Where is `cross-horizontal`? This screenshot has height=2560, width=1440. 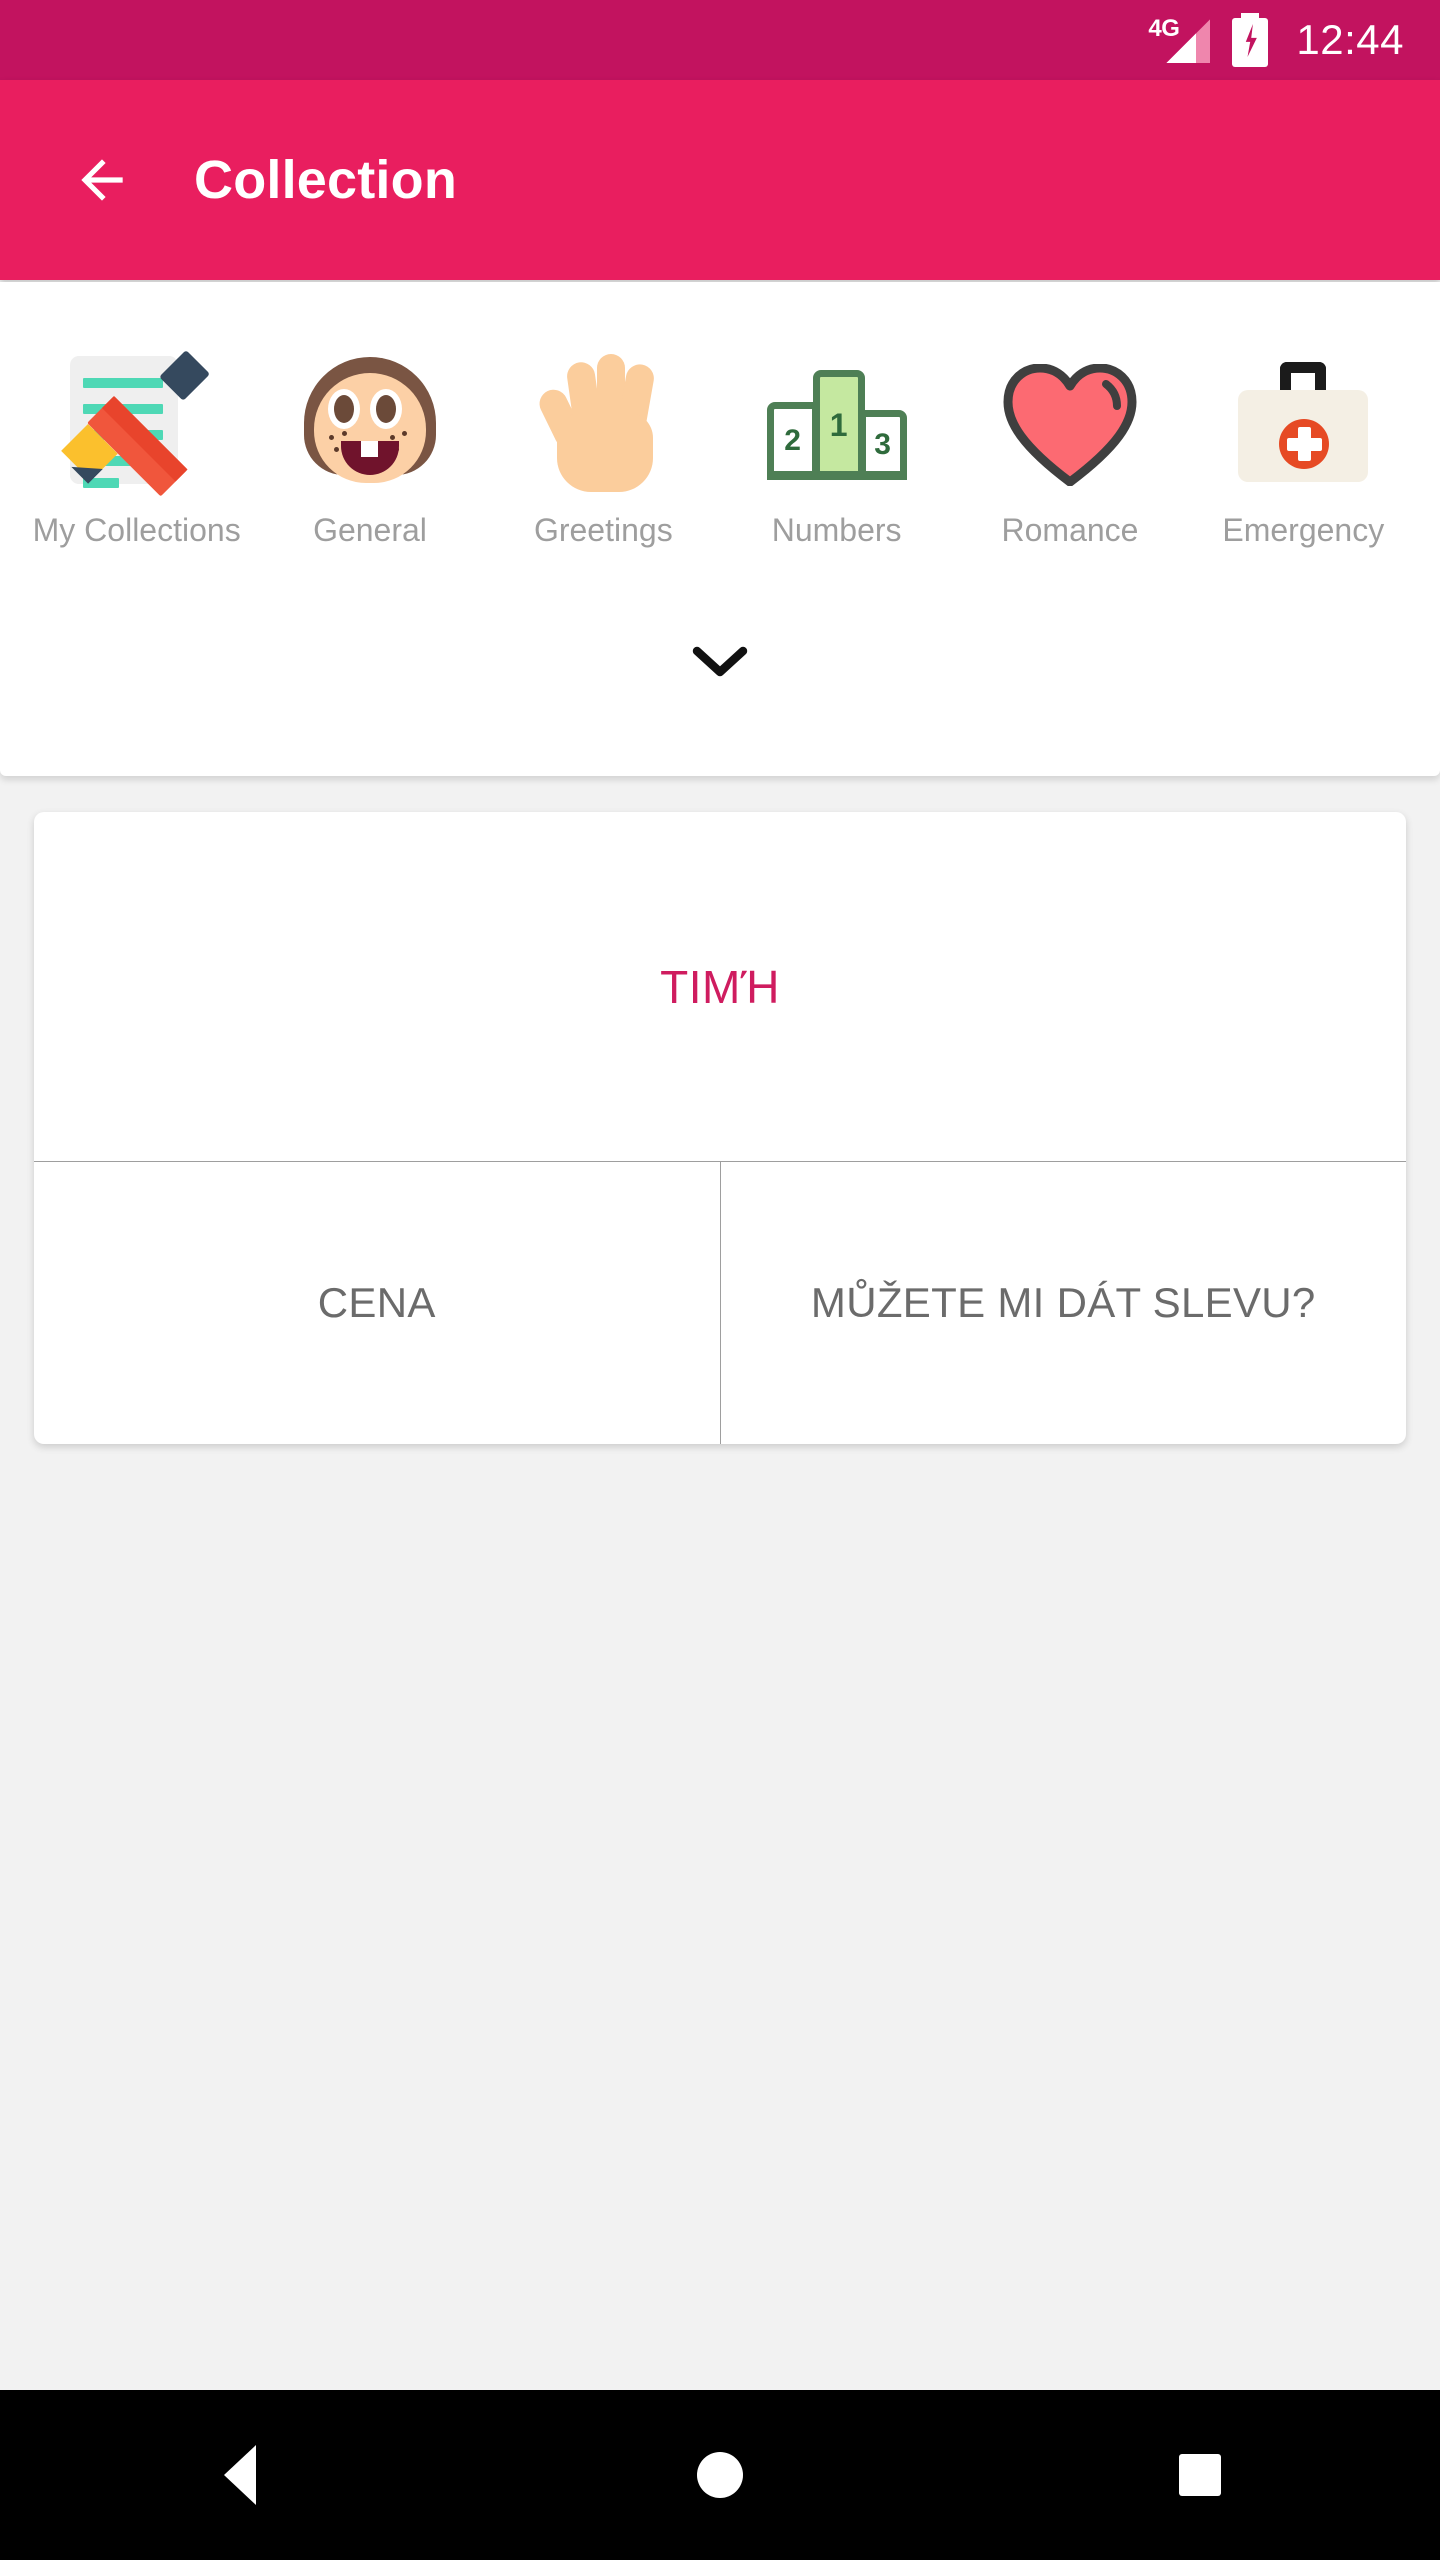
cross-horizontal is located at coordinates (1305, 444).